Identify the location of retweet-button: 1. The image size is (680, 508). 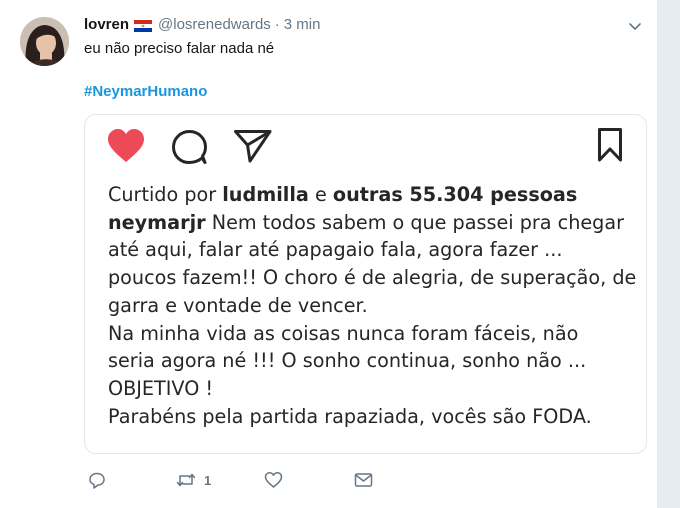
(193, 480).